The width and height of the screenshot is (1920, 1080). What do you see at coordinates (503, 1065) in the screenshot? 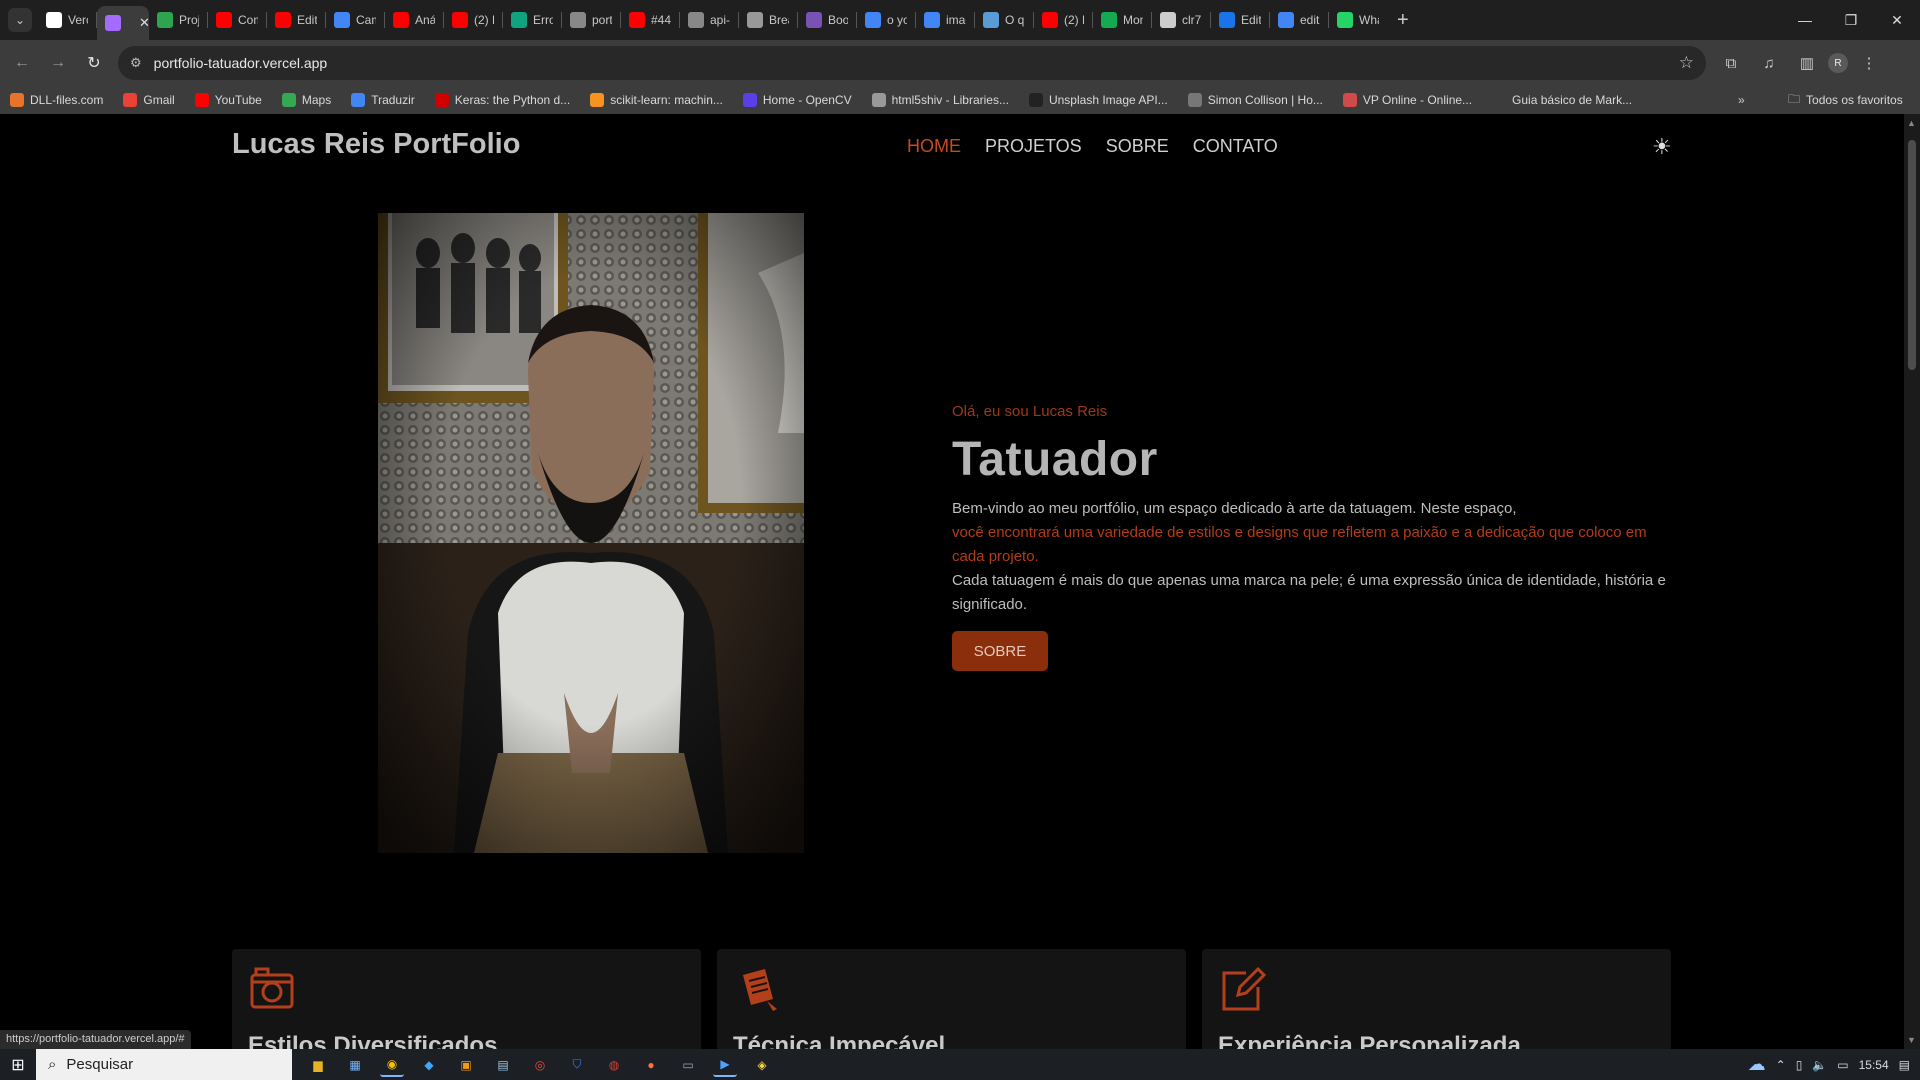
I see `notepad-app-icon: ▤` at bounding box center [503, 1065].